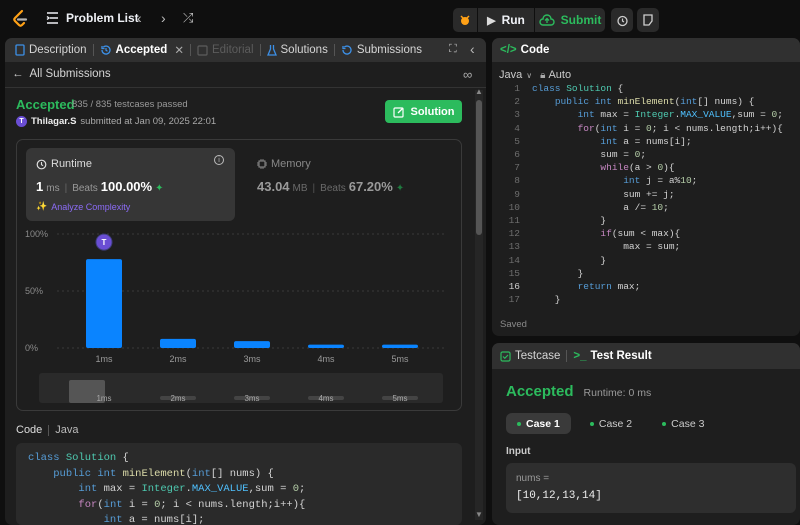 This screenshot has height=525, width=800. I want to click on scrollbar-thumb, so click(479, 167).